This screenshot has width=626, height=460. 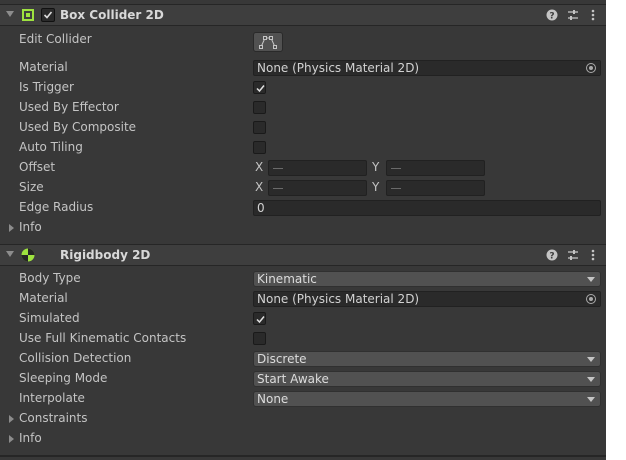 What do you see at coordinates (293, 379) in the screenshot?
I see `sleeping-mode-value: Start Awake` at bounding box center [293, 379].